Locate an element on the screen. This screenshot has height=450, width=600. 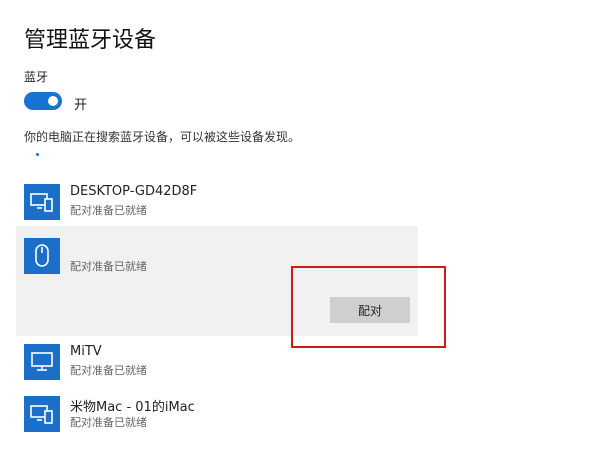
discovery-status-text: 你的电脑正在搜索蓝牙设备，可以被这些设备发现。 is located at coordinates (162, 137).